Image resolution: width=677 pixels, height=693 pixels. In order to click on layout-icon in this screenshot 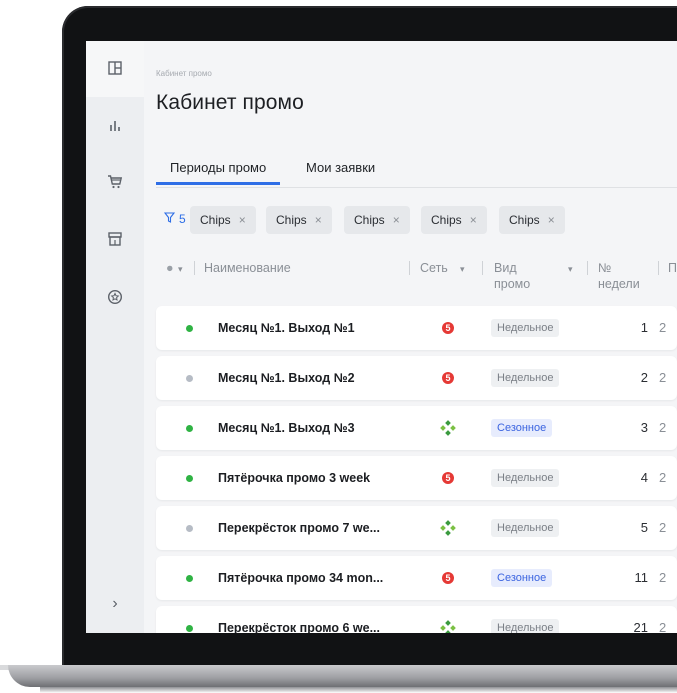, I will do `click(115, 68)`.